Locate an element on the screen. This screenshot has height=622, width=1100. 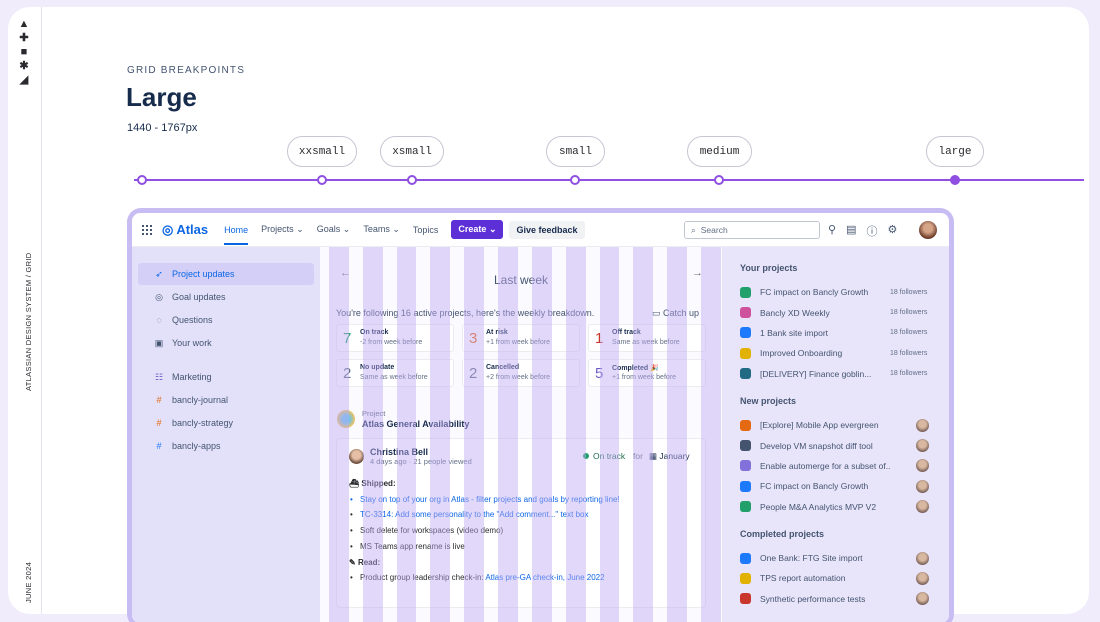
stat-label: Cancelled is located at coordinates (503, 367).